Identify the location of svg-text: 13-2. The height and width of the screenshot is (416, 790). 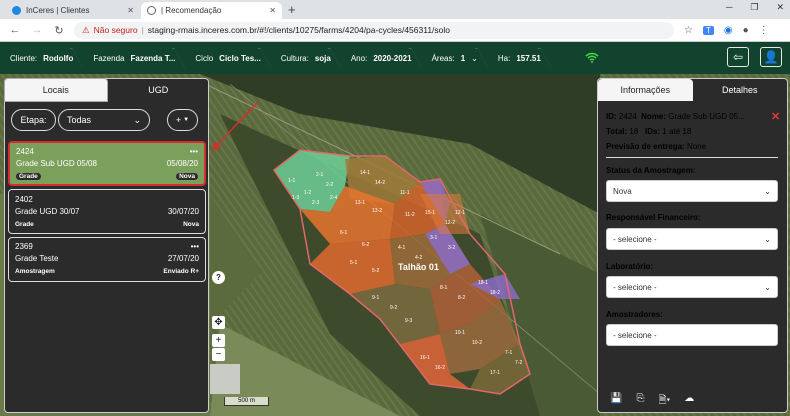
(377, 211).